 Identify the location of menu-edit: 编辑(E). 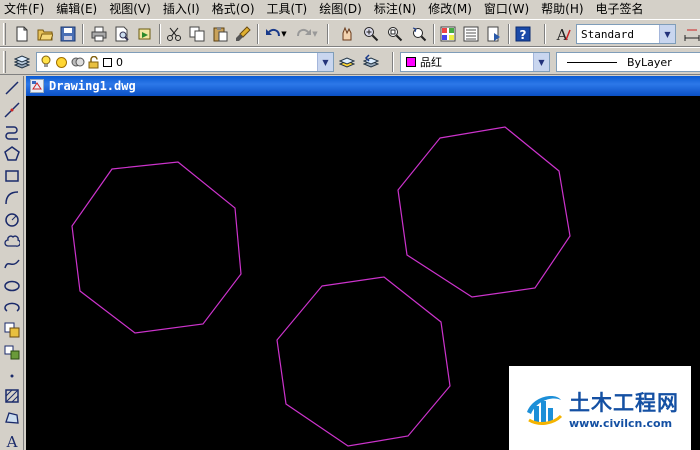
(76, 9).